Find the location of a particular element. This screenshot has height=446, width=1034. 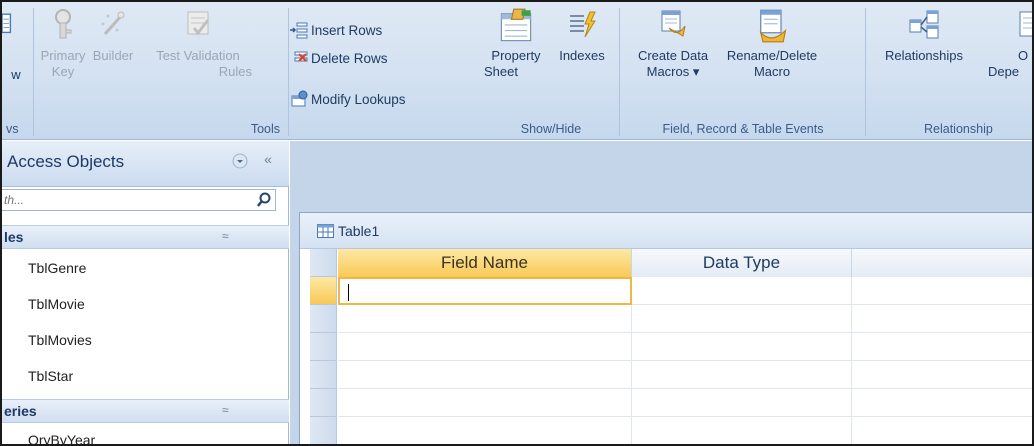

column-header-description is located at coordinates (942, 263).